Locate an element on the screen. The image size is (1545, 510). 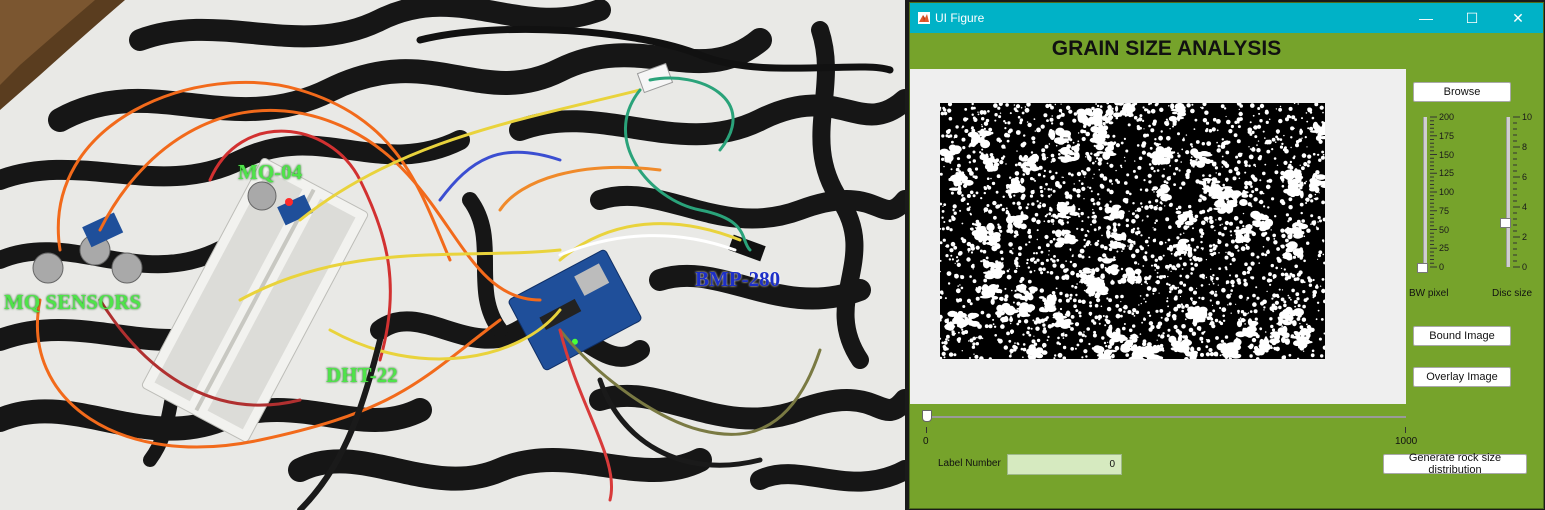
label-slider-max-label: 1000 is located at coordinates (1406, 441).